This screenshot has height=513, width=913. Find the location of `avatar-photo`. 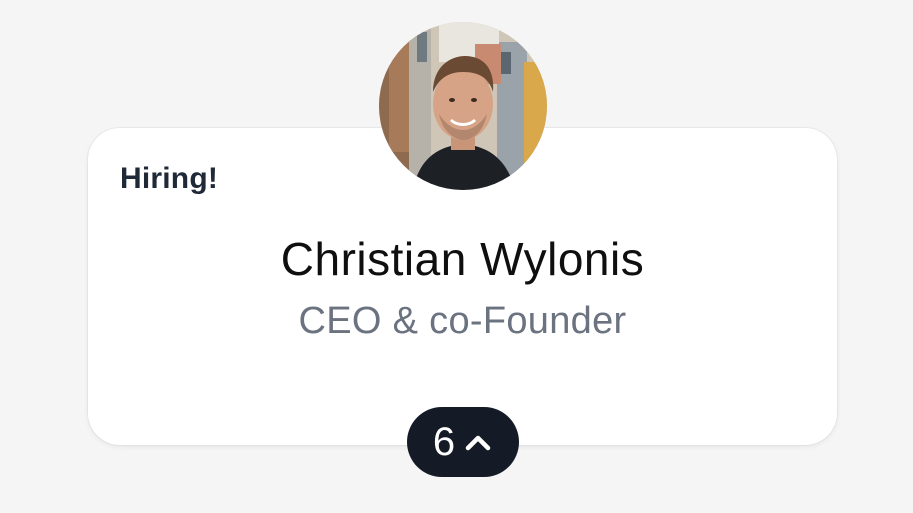

avatar-photo is located at coordinates (463, 106).